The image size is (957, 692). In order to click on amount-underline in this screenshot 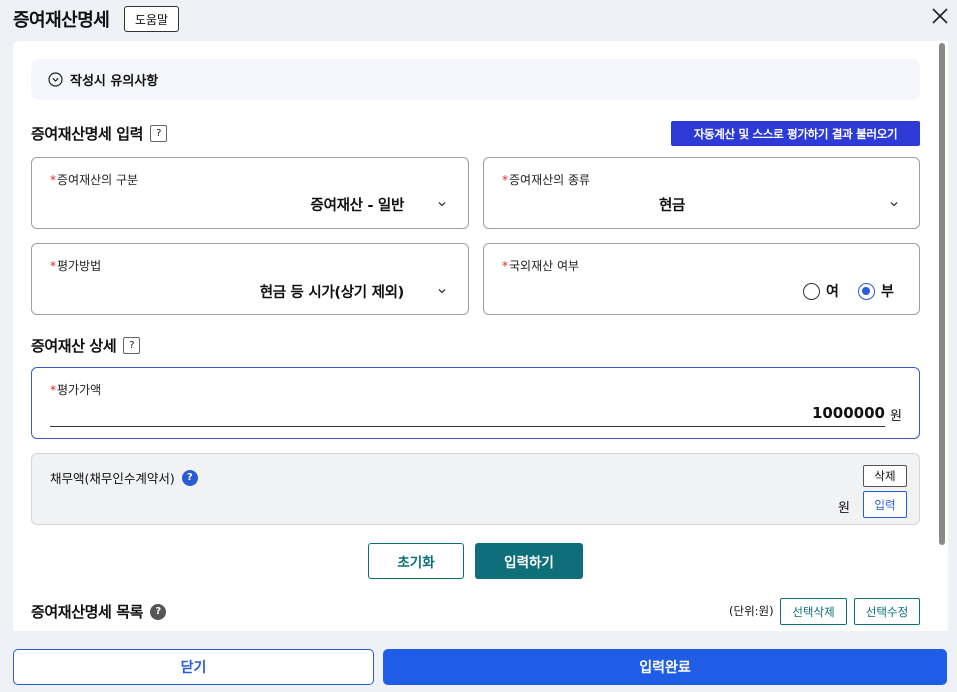, I will do `click(467, 426)`.